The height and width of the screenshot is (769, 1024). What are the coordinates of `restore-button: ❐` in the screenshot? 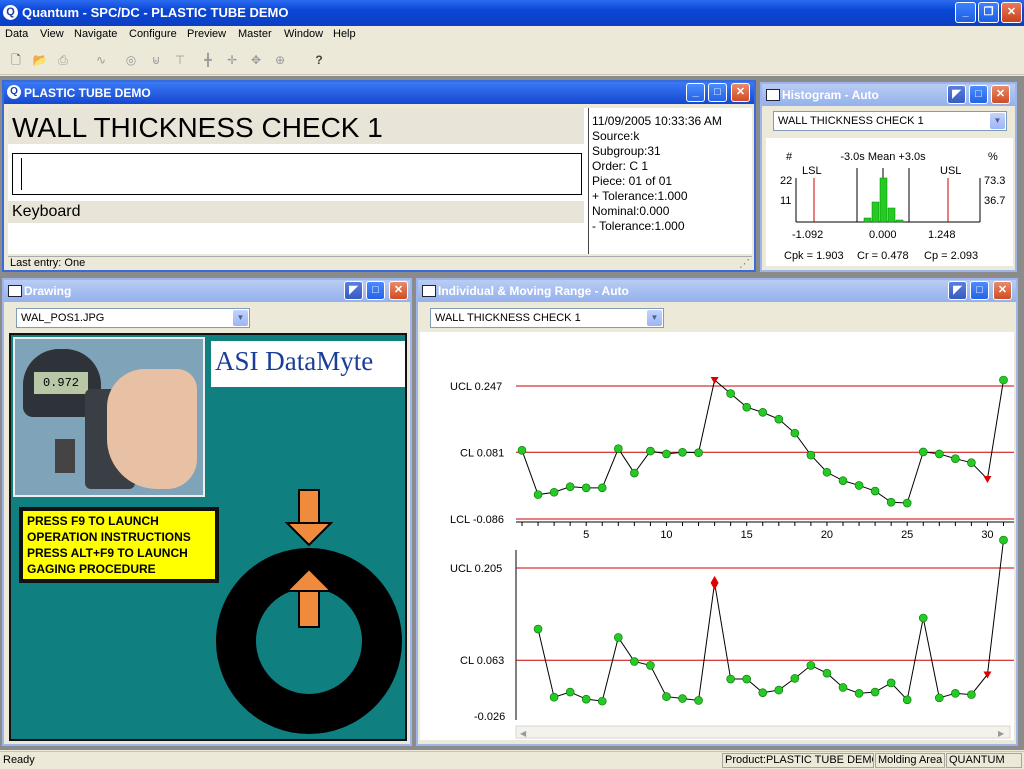 It's located at (988, 12).